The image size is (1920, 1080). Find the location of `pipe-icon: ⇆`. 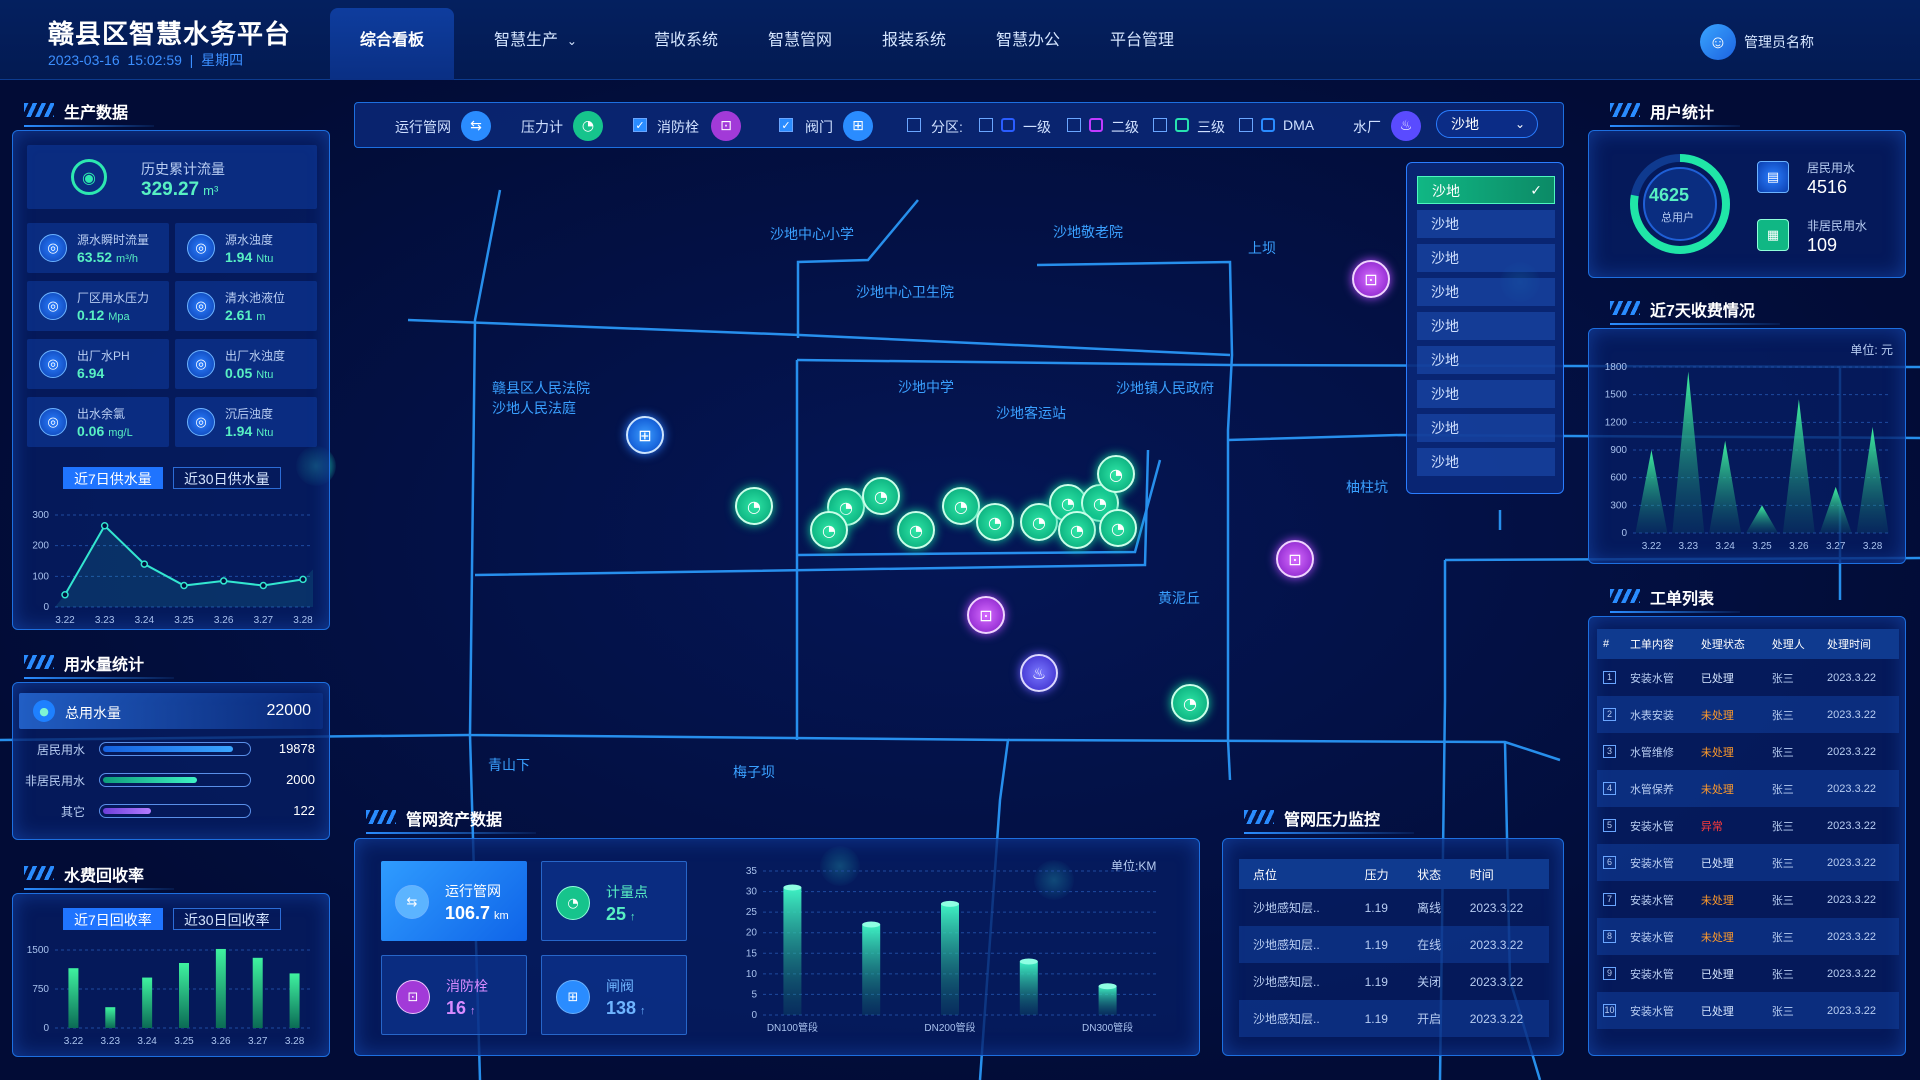

pipe-icon: ⇆ is located at coordinates (476, 126).